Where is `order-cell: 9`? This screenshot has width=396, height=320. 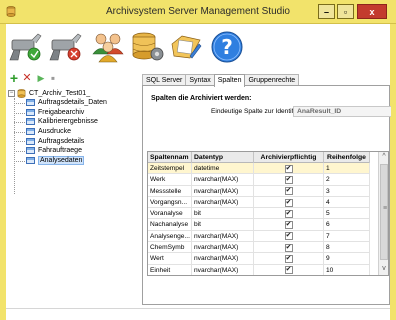 order-cell: 9 is located at coordinates (347, 259).